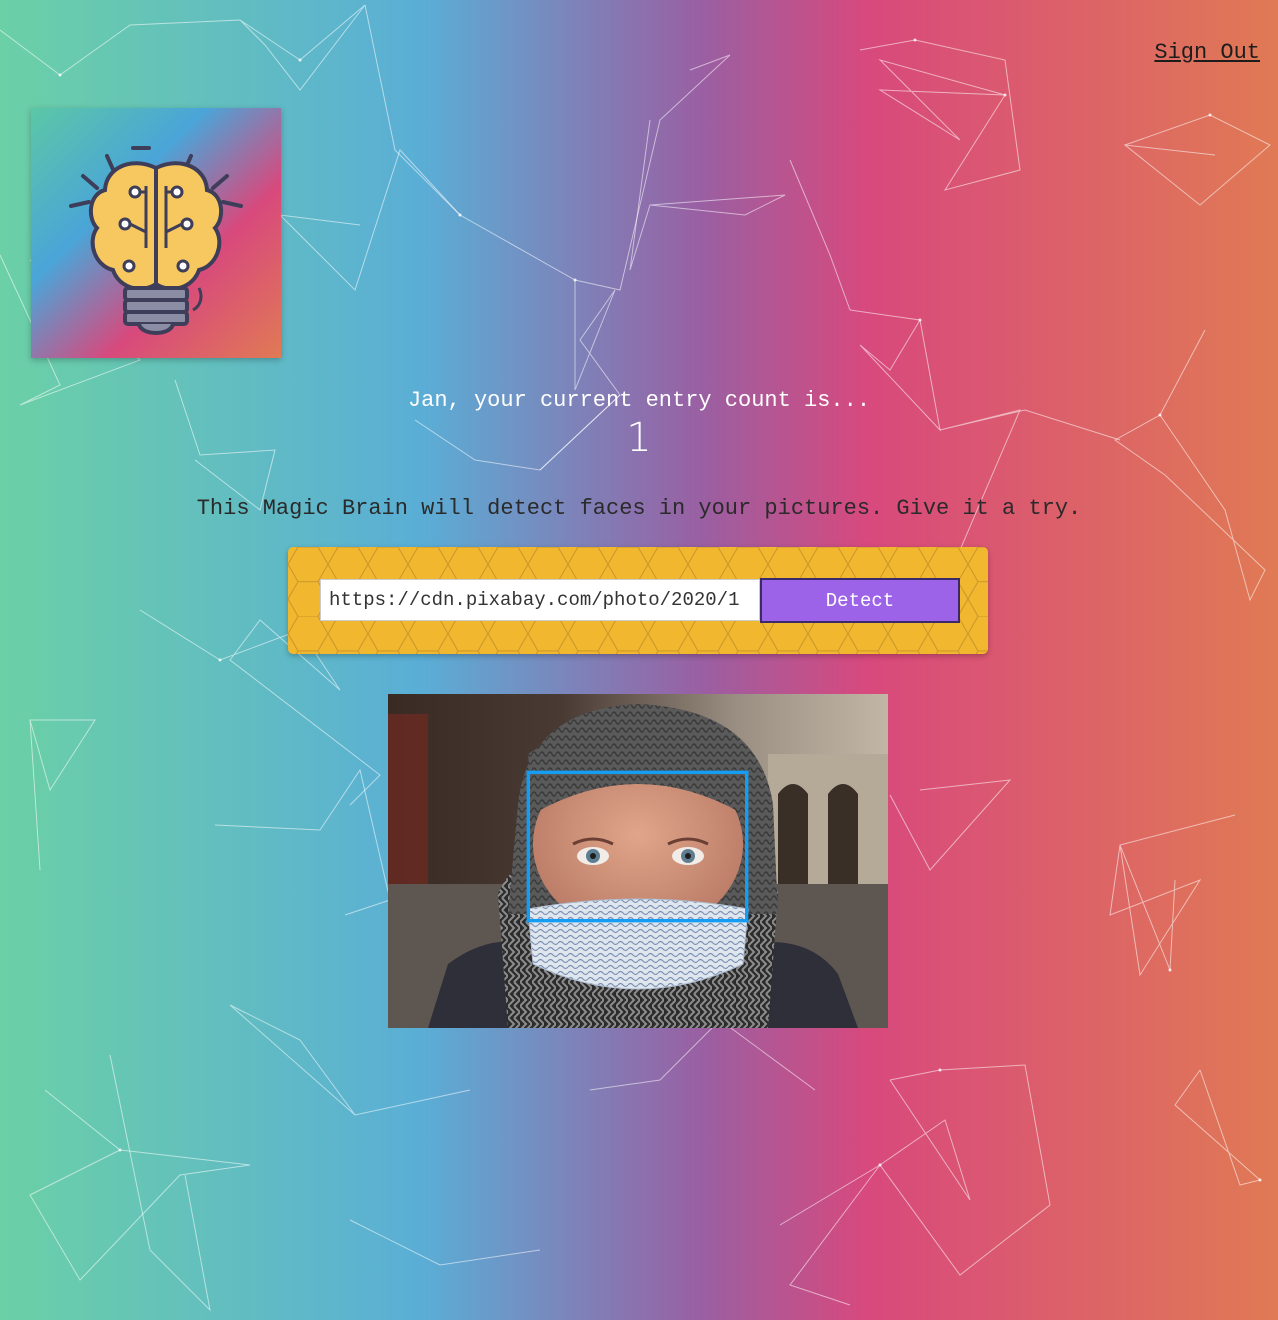  I want to click on input-image, so click(638, 861).